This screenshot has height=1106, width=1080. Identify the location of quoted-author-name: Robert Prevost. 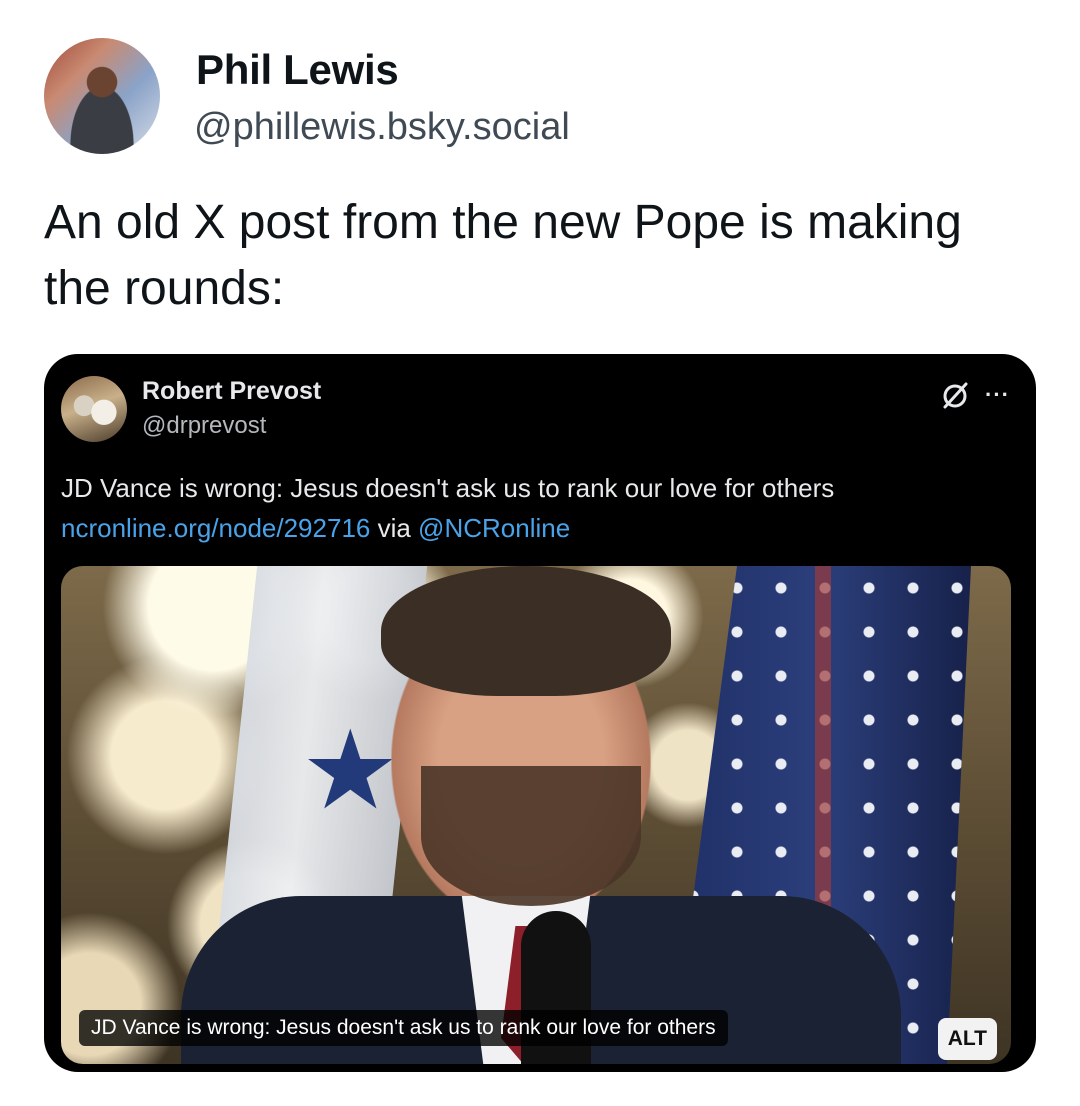
(231, 391).